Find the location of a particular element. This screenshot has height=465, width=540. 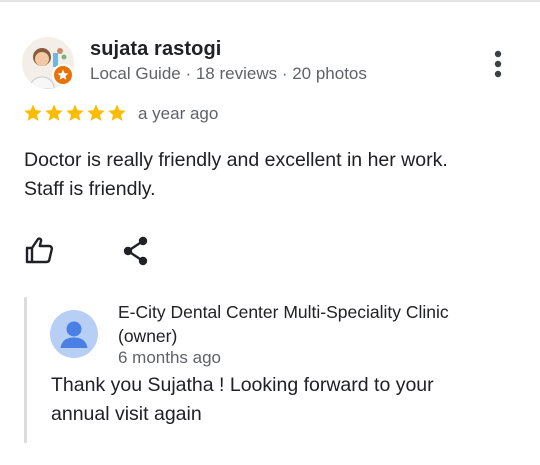

reviewer-meta: Local Guide · 18 reviews · 20 photos is located at coordinates (228, 73).